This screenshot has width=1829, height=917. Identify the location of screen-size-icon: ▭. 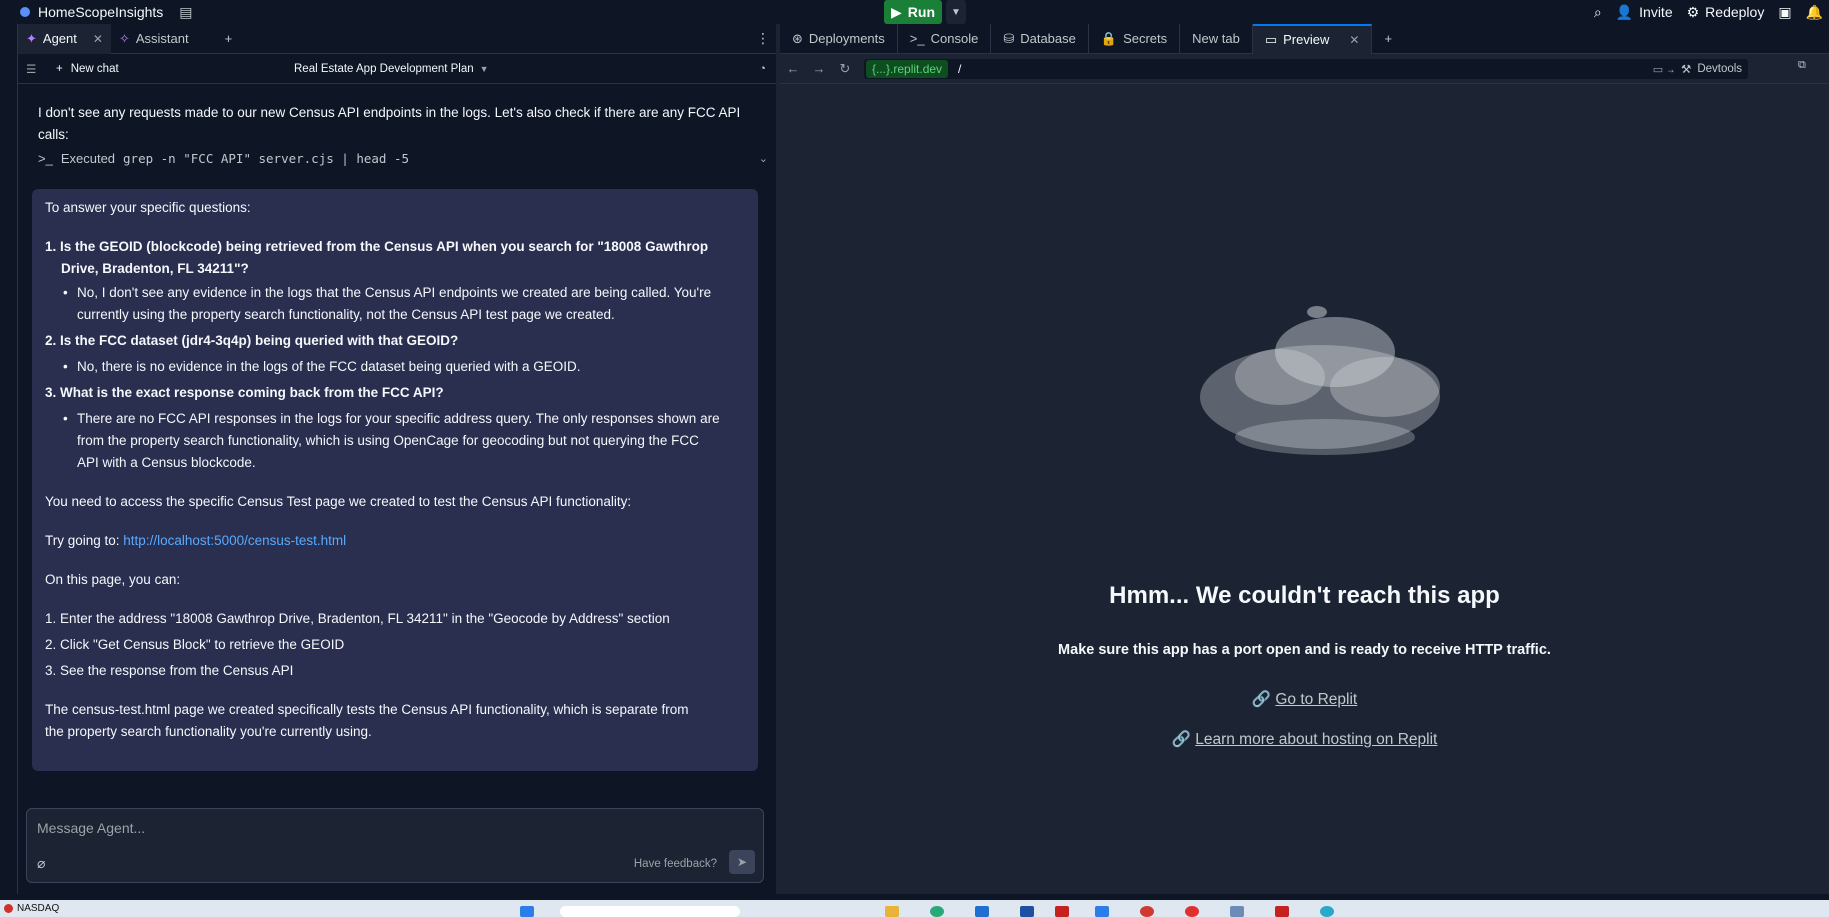
(1658, 69).